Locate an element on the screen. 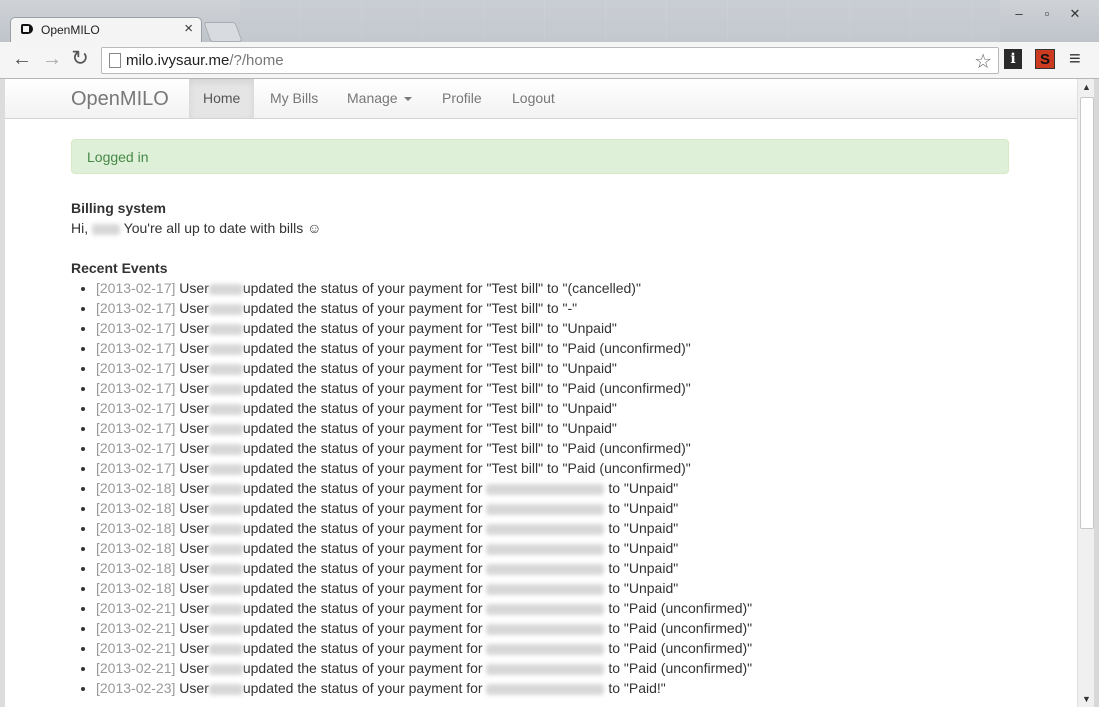 The height and width of the screenshot is (707, 1099). nav-logout: Logout is located at coordinates (533, 98).